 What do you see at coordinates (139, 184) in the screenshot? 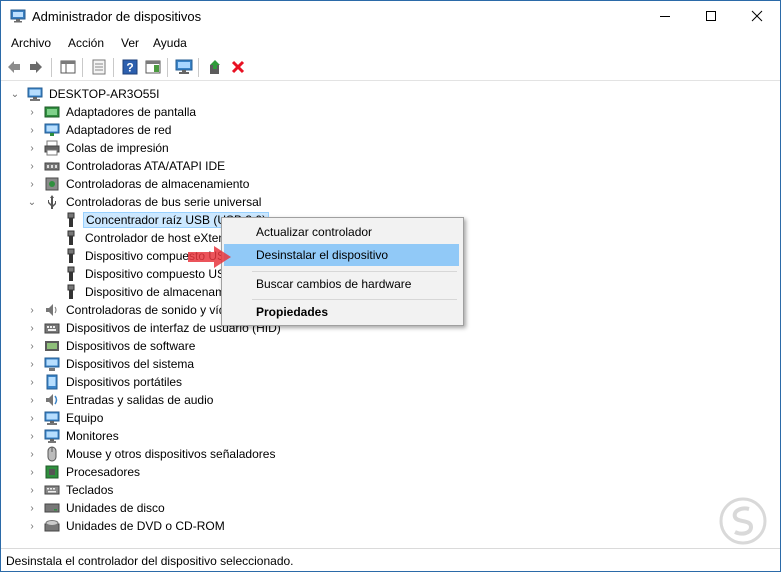
I see `tree-category: › Controladoras de almacenamiento` at bounding box center [139, 184].